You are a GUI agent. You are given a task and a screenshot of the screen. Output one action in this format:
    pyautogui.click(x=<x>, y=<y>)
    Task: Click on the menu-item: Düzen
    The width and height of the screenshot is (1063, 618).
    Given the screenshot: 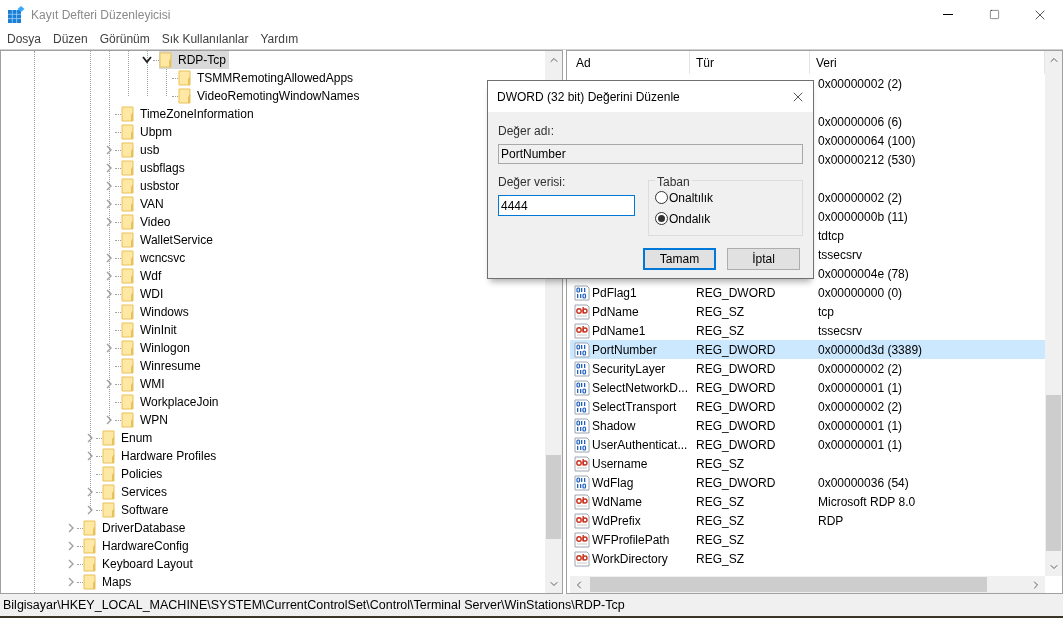 What is the action you would take?
    pyautogui.click(x=70, y=39)
    